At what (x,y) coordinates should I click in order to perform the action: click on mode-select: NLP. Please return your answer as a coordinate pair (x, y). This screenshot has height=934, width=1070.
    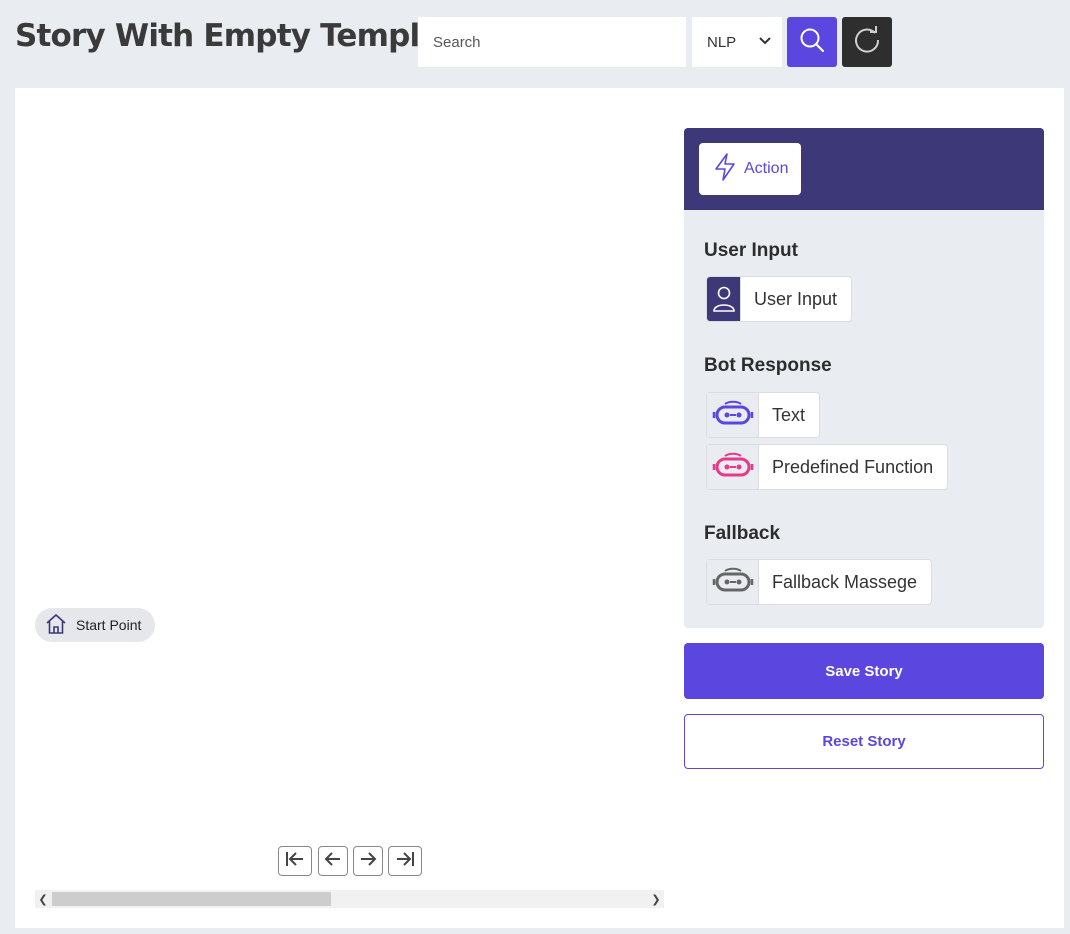
    Looking at the image, I should click on (737, 42).